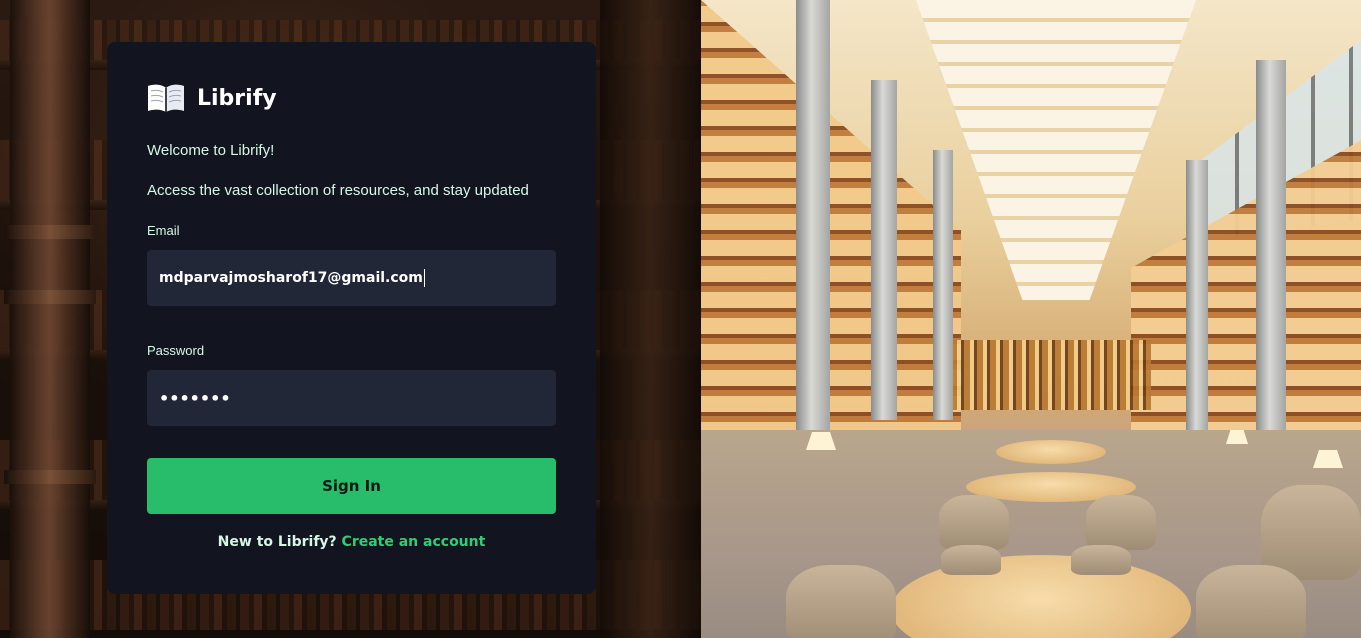 Image resolution: width=1361 pixels, height=638 pixels. What do you see at coordinates (195, 398) in the screenshot?
I see `password-value: •••••••` at bounding box center [195, 398].